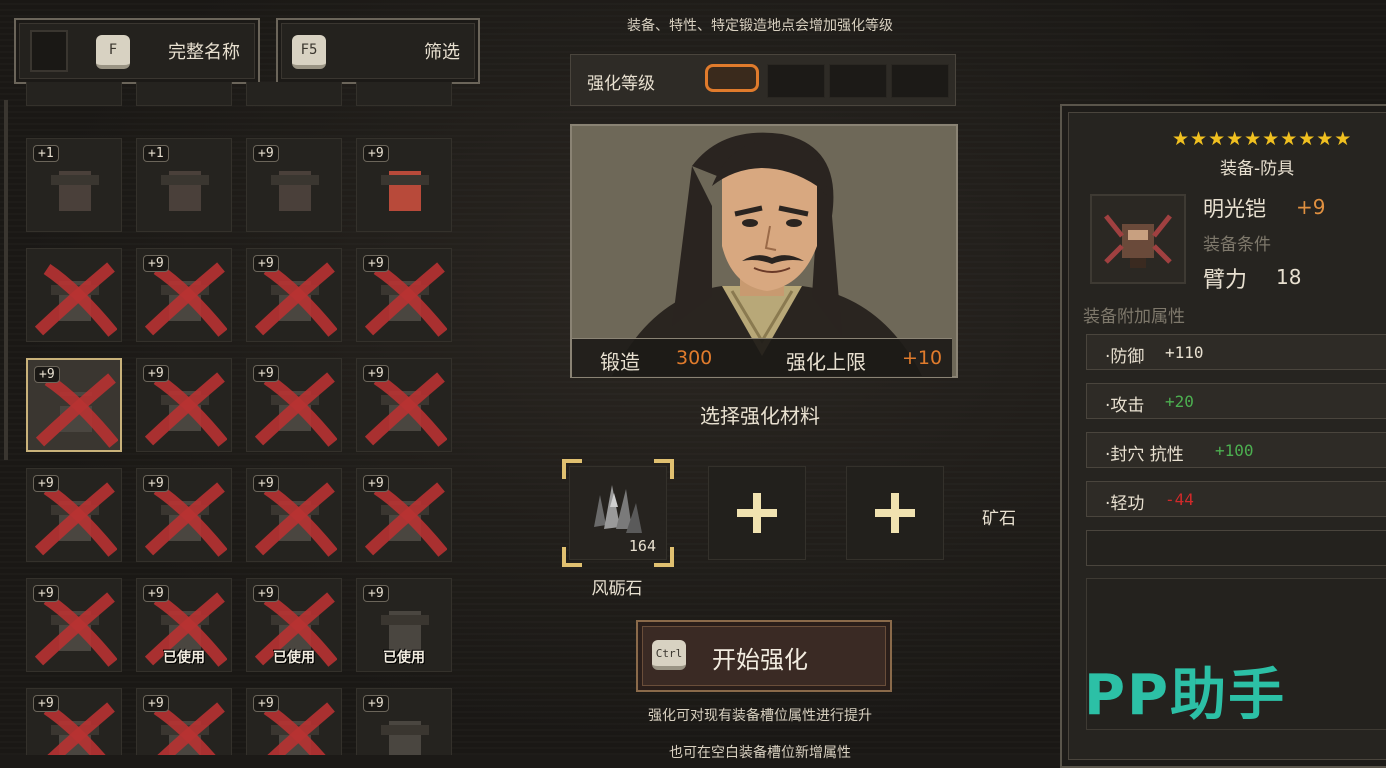 This screenshot has height=768, width=1386. Describe the element at coordinates (762, 357) in the screenshot. I see `forge-stats-bar: 锻造 300 强化上限 +10` at that location.